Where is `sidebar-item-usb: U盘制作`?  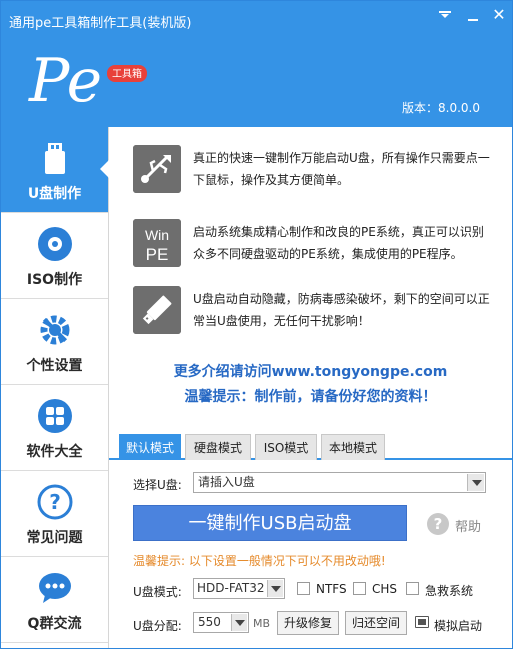 sidebar-item-usb: U盘制作 is located at coordinates (55, 170).